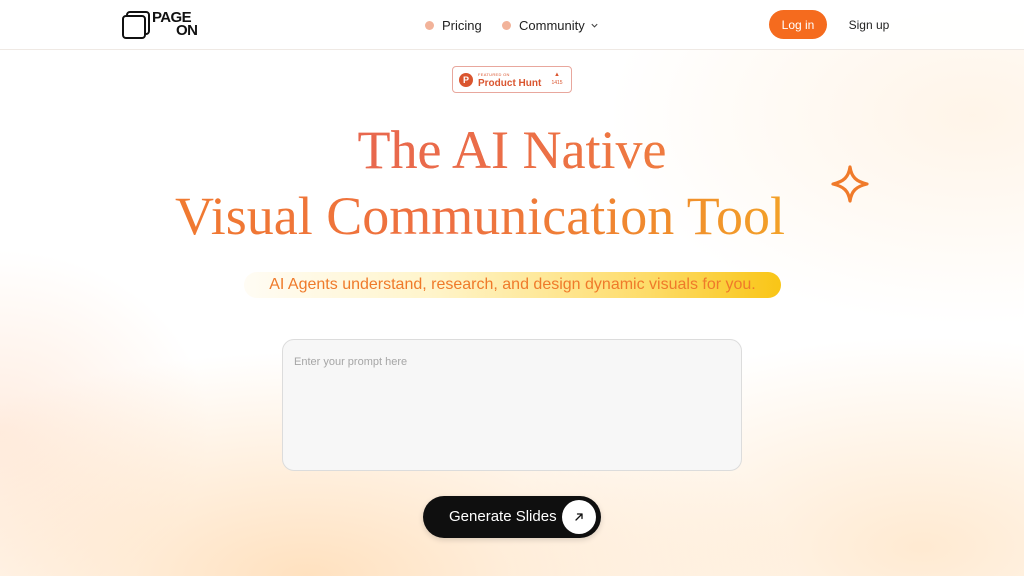 The width and height of the screenshot is (1024, 576). I want to click on nav-community: Community, so click(550, 25).